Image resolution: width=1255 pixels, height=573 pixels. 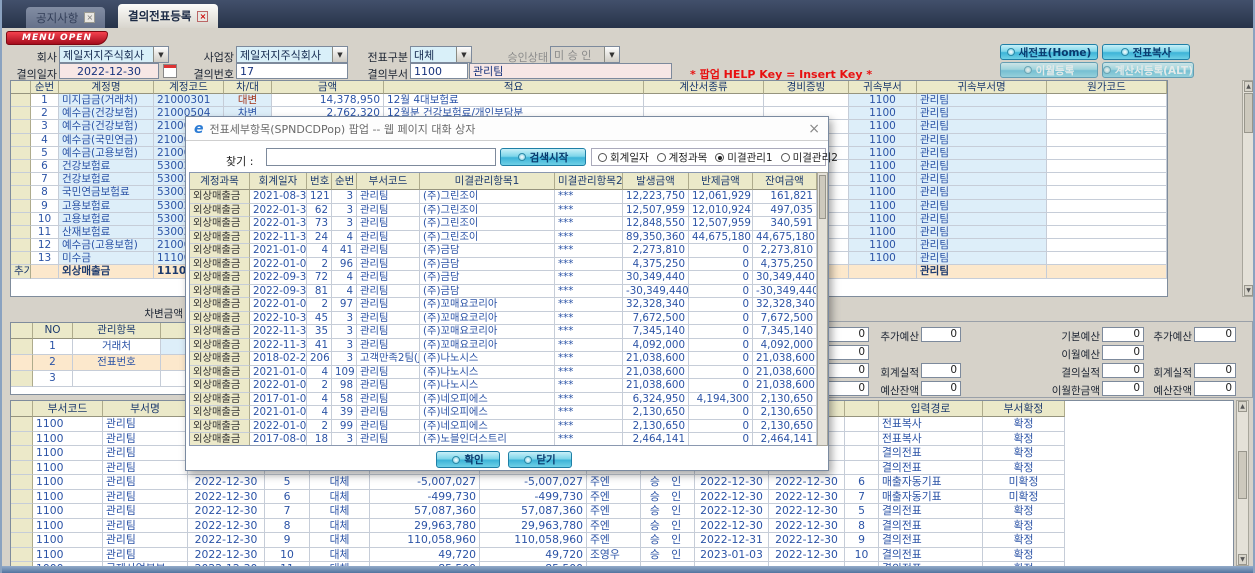 What do you see at coordinates (809, 157) in the screenshot?
I see `radio-option: 미결관리2` at bounding box center [809, 157].